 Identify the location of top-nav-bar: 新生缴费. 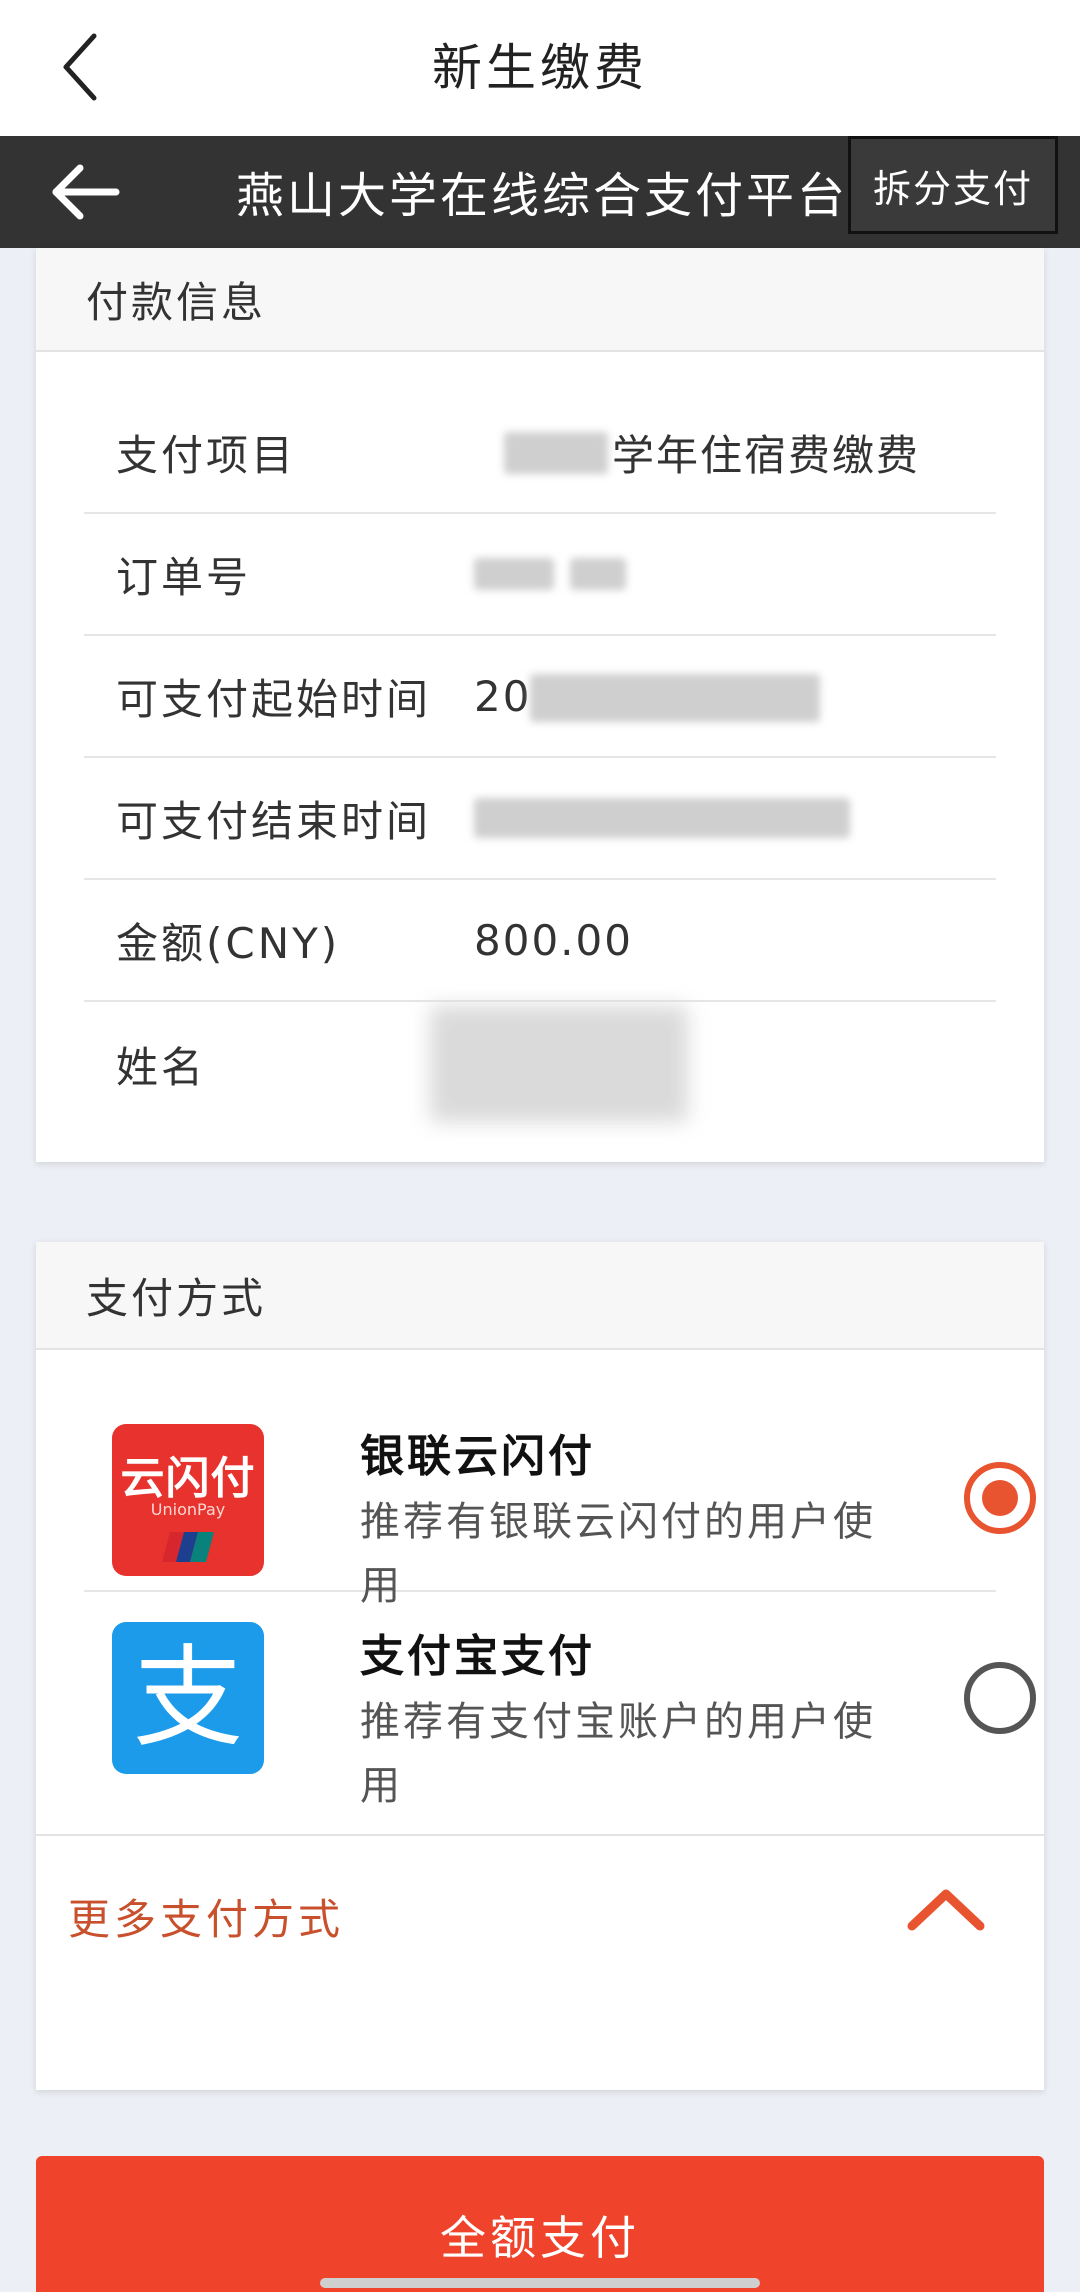
(540, 68).